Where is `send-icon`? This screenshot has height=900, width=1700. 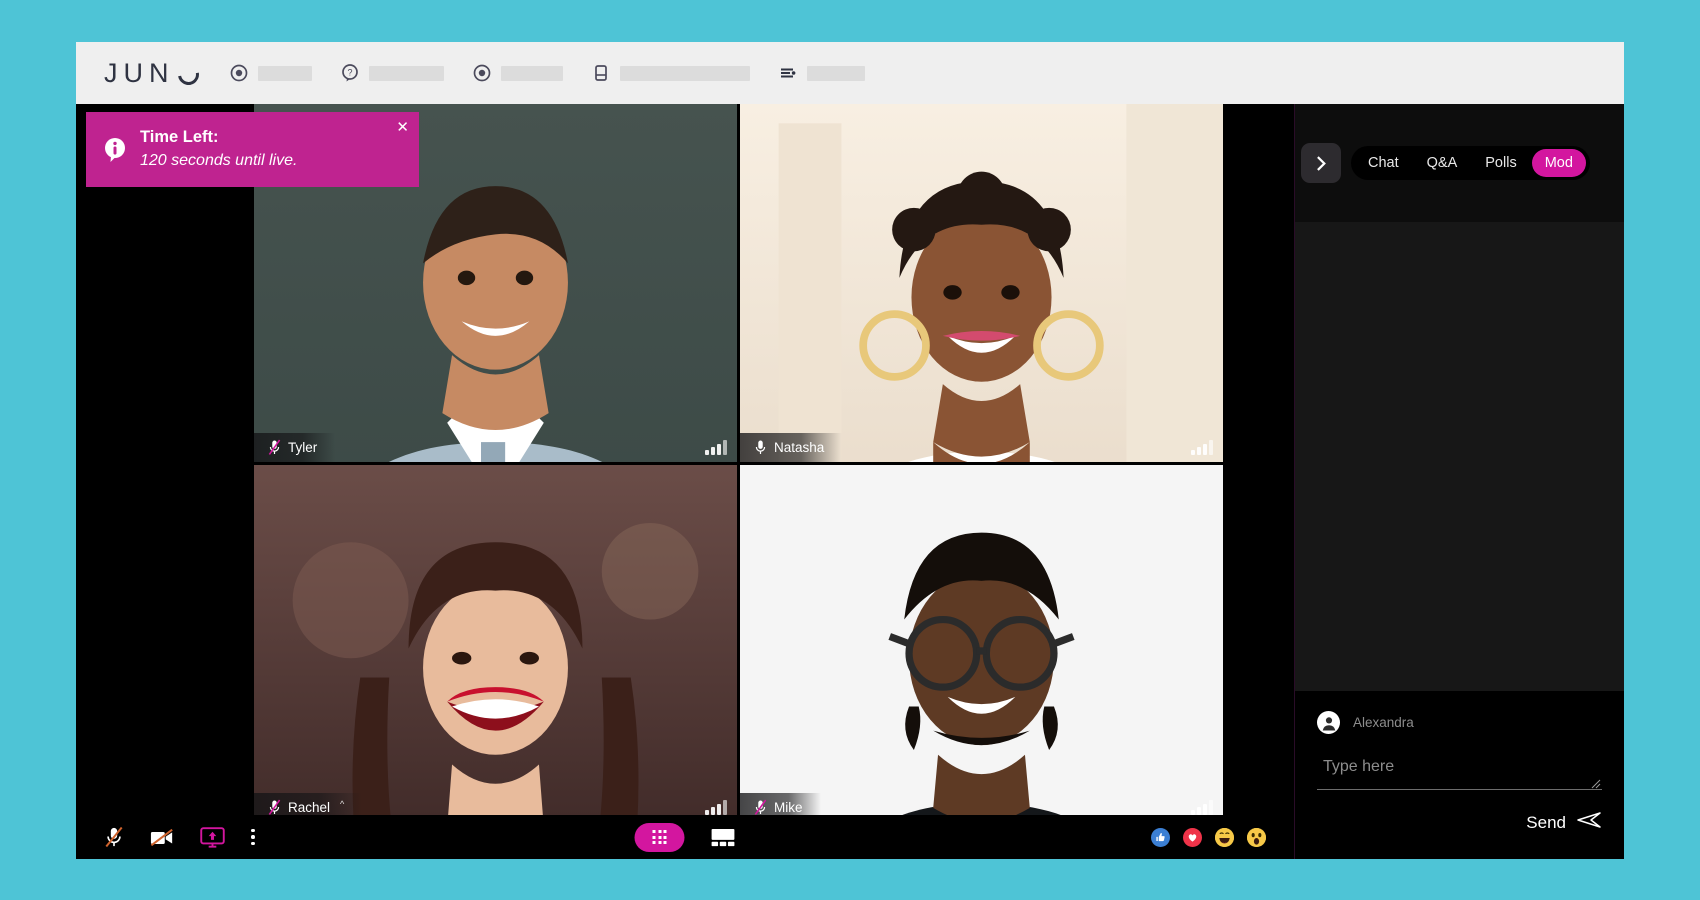
send-icon is located at coordinates (1589, 822).